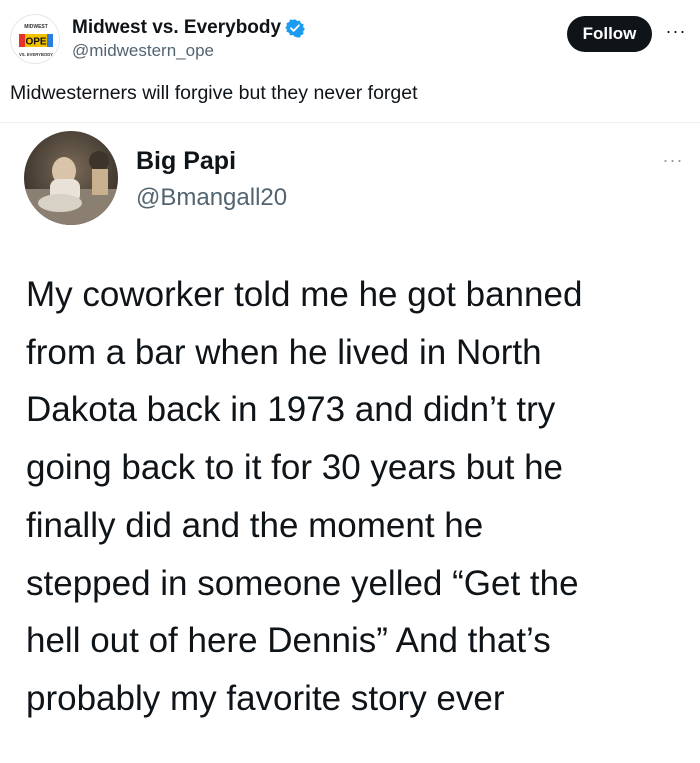 The width and height of the screenshot is (700, 763). What do you see at coordinates (295, 28) in the screenshot?
I see `verified-badge-icon` at bounding box center [295, 28].